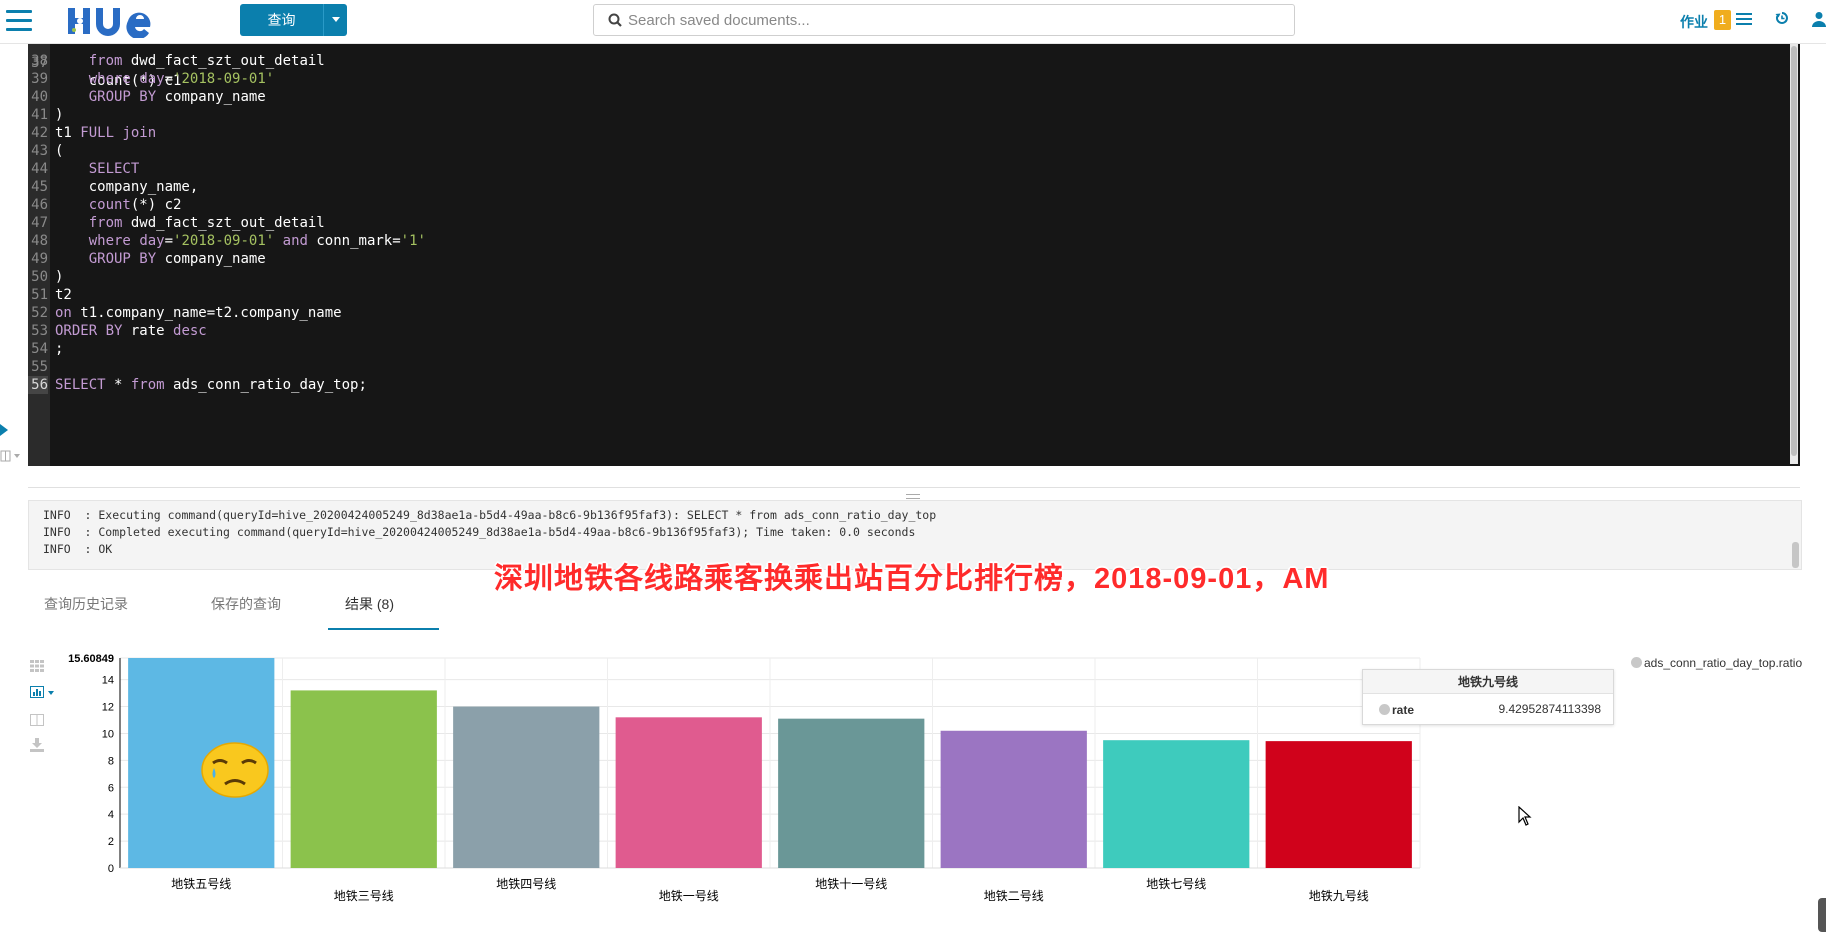  I want to click on play-icon, so click(4, 430).